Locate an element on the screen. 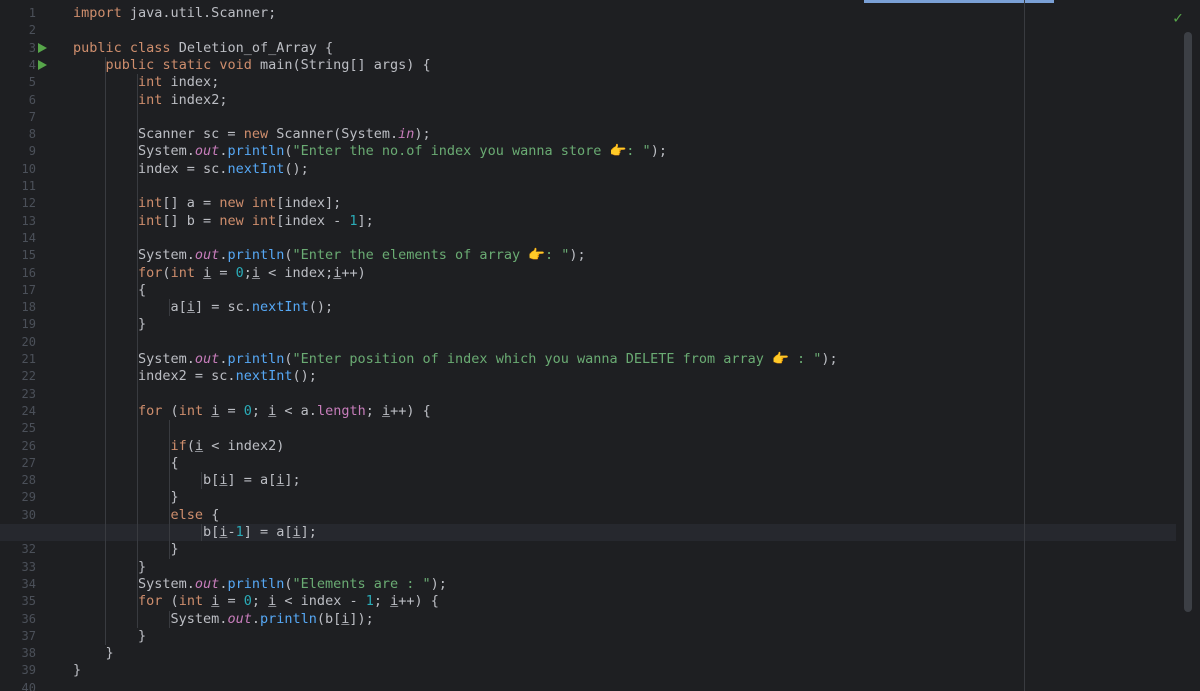 This screenshot has height=691, width=1200. code-line: for (int i = 0; i < a.length; i++) { is located at coordinates (252, 411).